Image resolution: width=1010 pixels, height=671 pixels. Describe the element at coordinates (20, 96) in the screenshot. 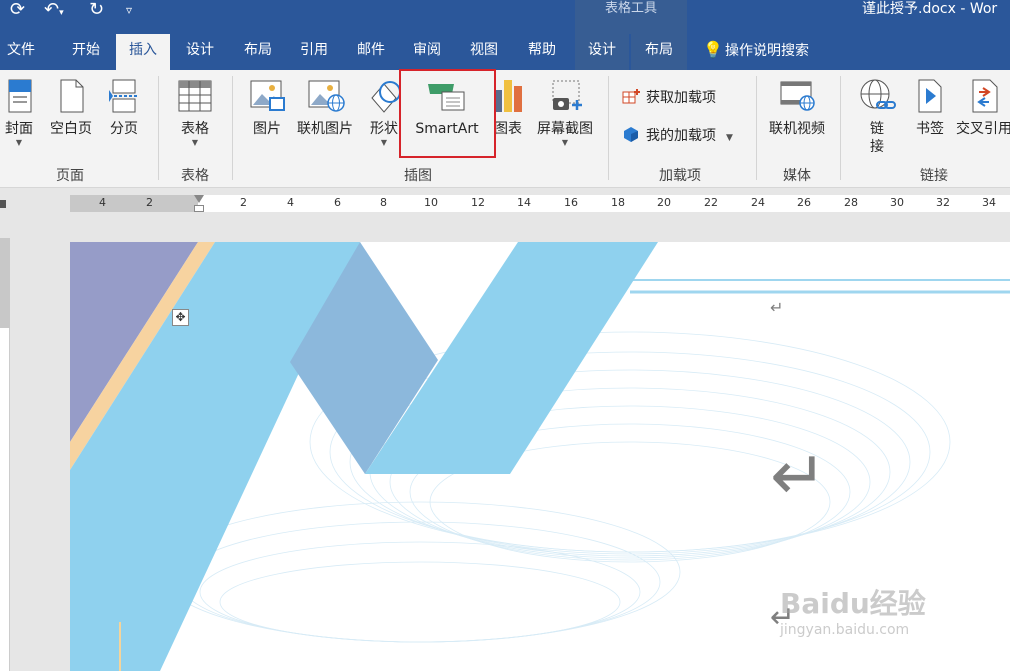

I see `cover-page-icon` at that location.